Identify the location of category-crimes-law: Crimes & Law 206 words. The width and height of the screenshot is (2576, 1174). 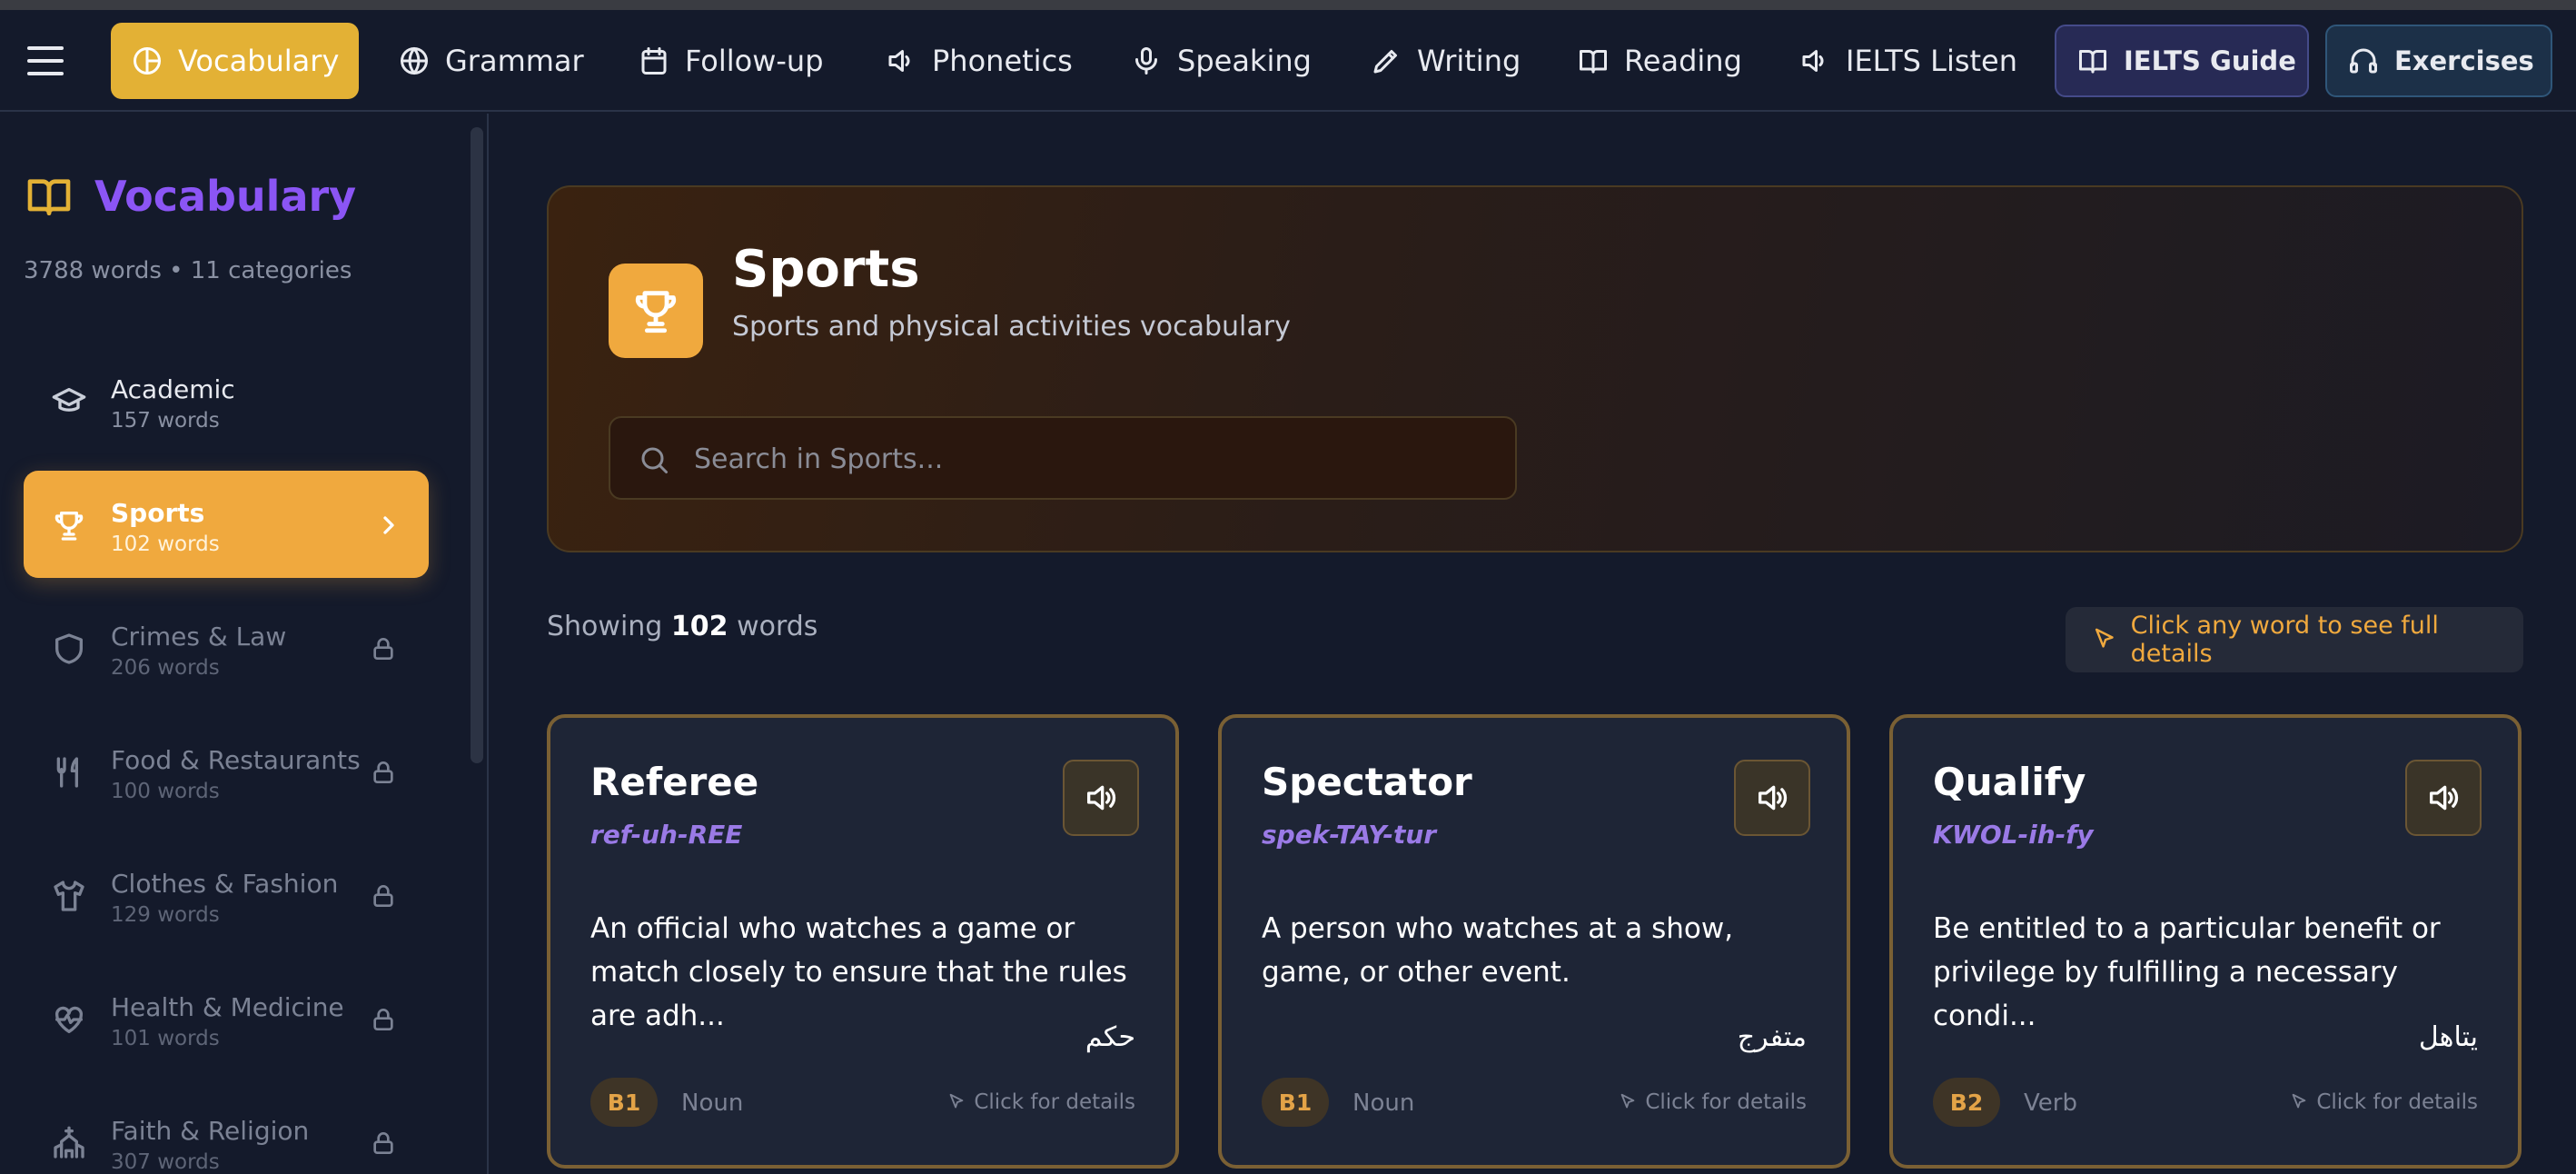
(226, 647).